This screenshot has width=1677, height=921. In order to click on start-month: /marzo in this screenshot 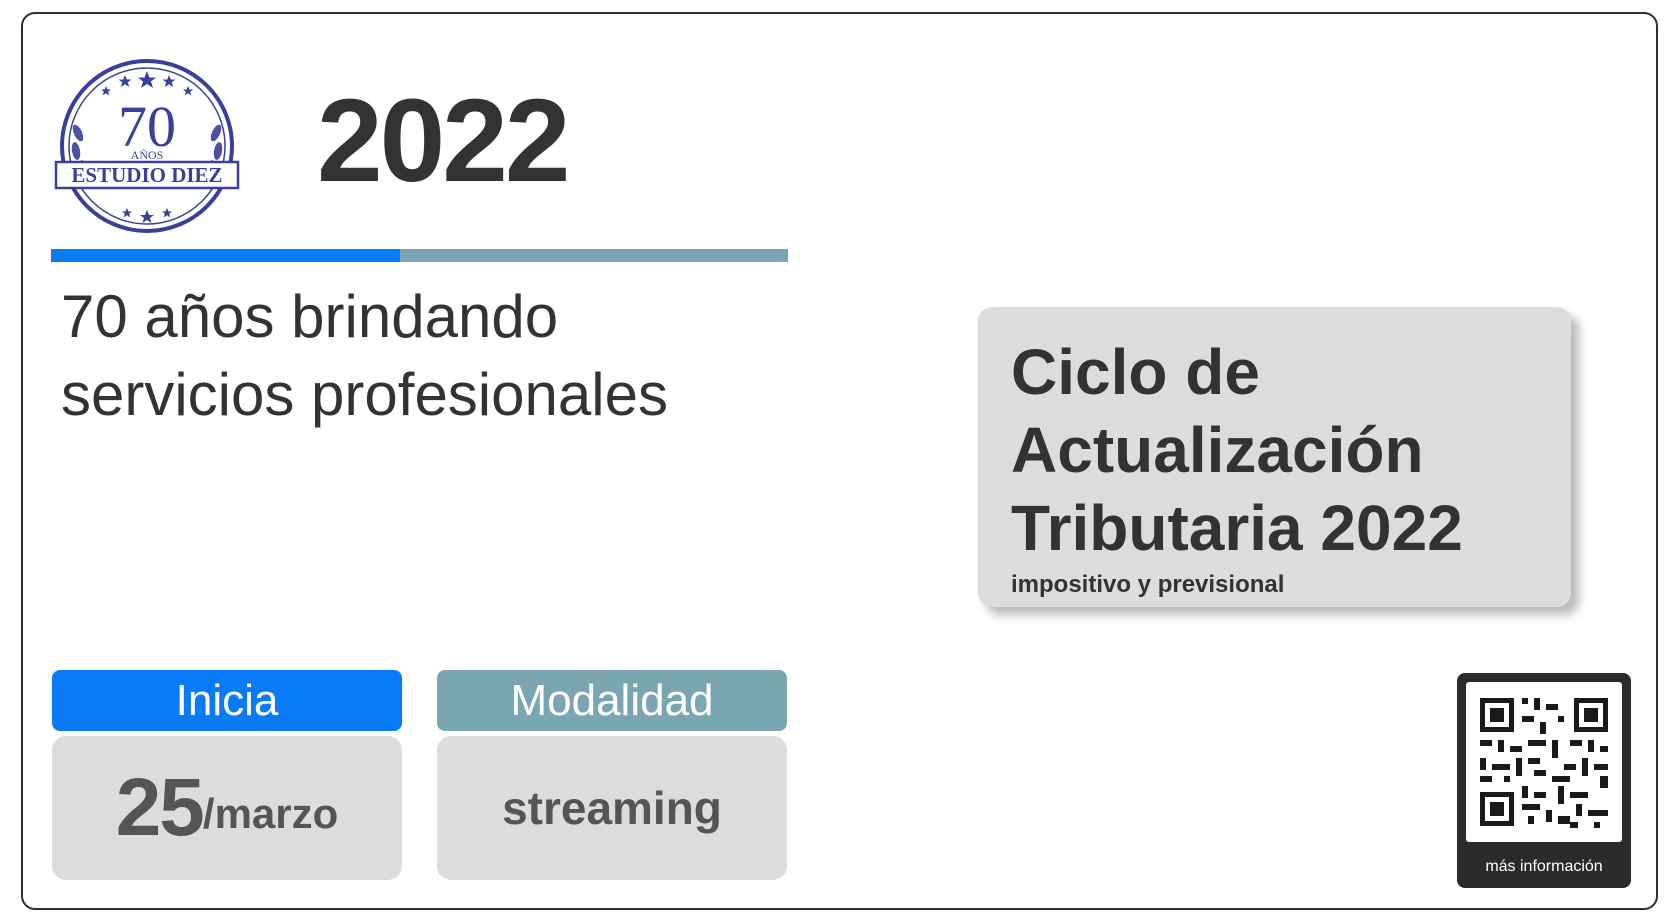, I will do `click(270, 813)`.